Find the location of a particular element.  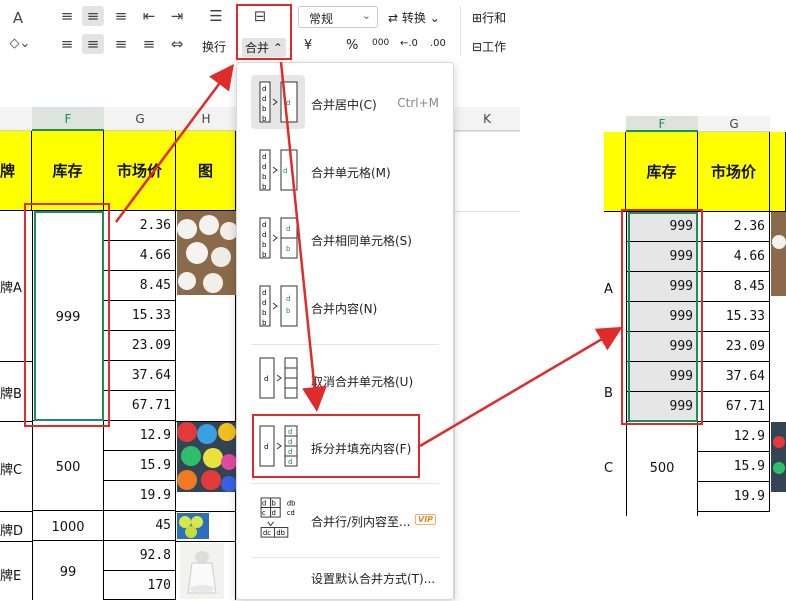

align-bottom-icon: ≡ is located at coordinates (121, 16).